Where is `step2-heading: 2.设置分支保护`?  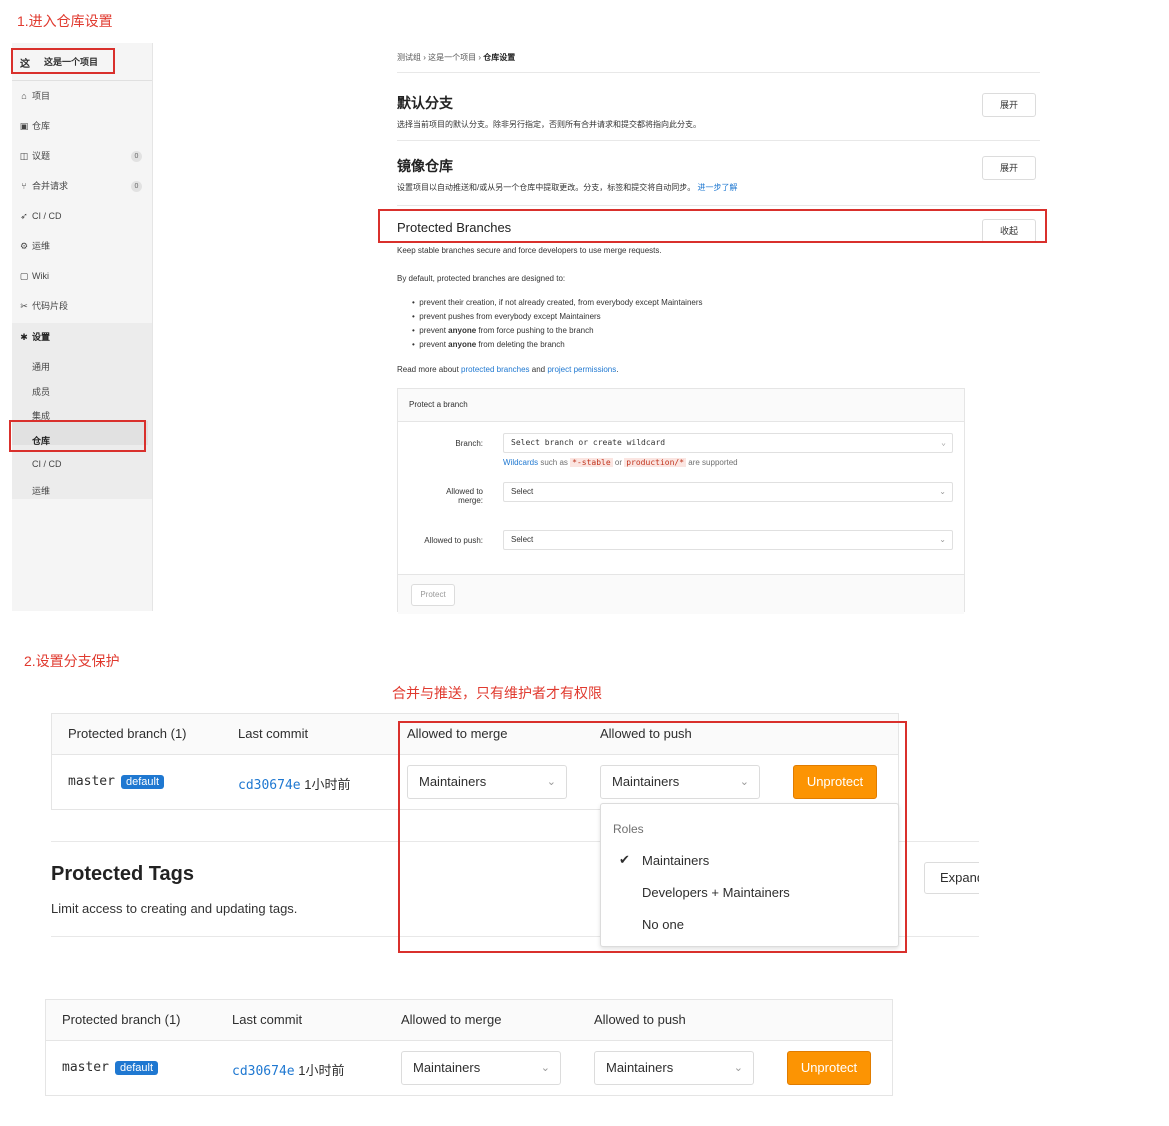 step2-heading: 2.设置分支保护 is located at coordinates (72, 661).